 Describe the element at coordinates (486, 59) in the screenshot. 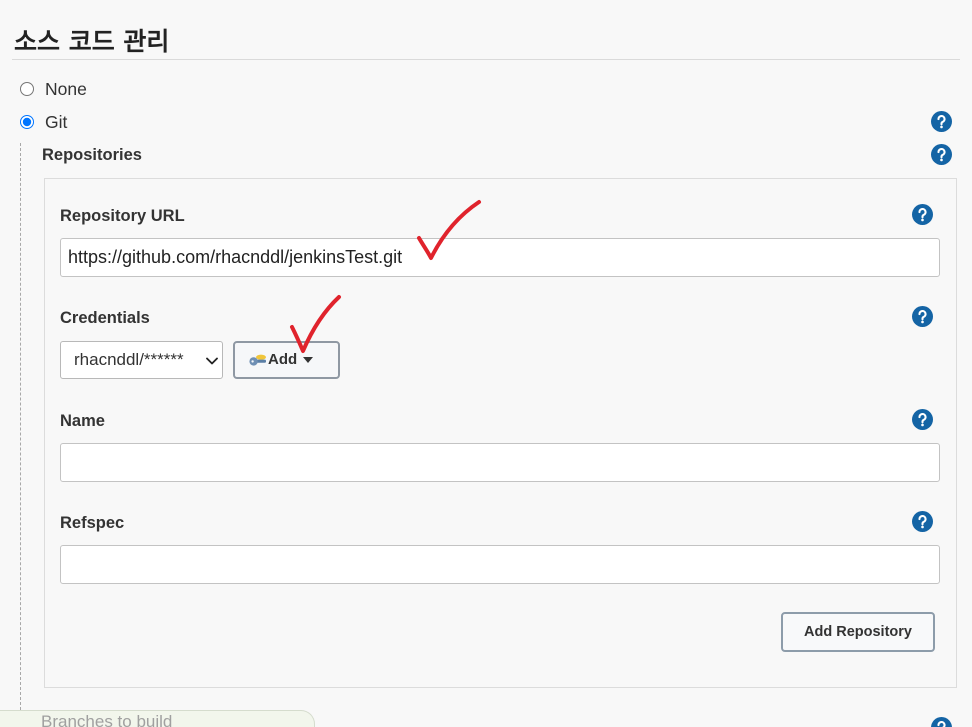

I see `section-divider` at that location.